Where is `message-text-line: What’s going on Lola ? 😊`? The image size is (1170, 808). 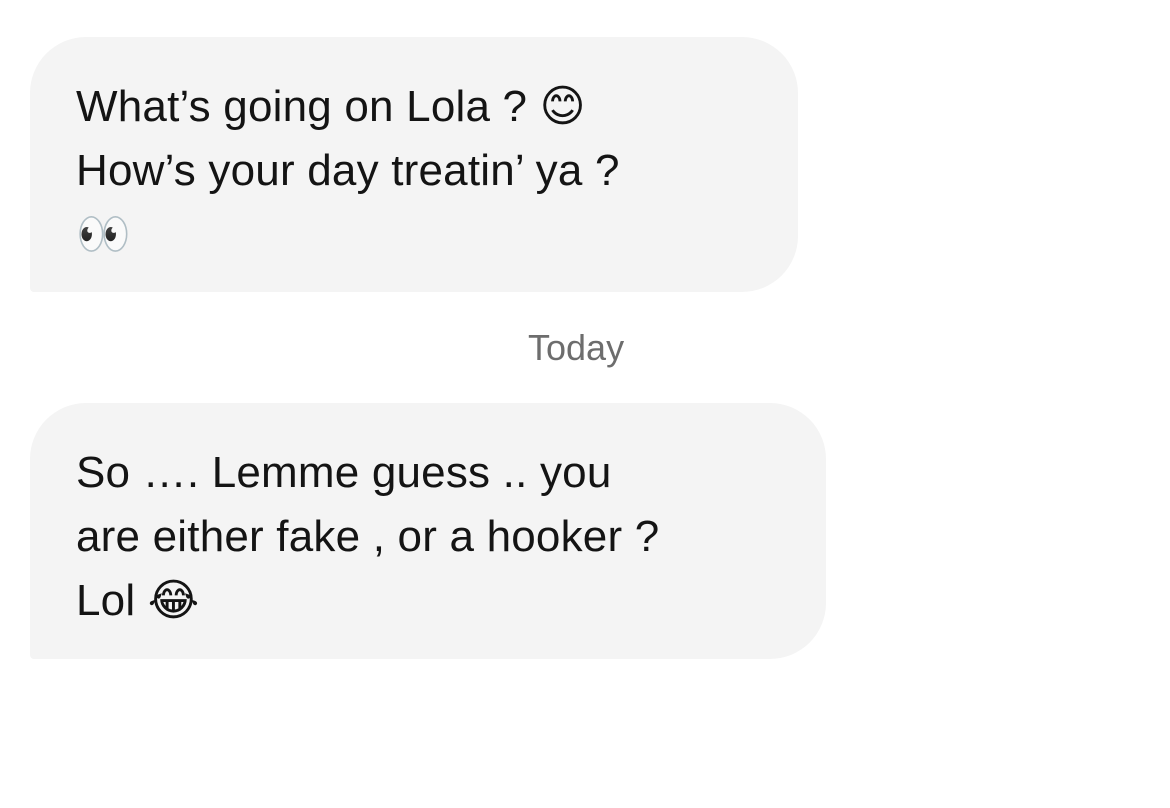
message-text-line: What’s going on Lola ? 😊 is located at coordinates (331, 106).